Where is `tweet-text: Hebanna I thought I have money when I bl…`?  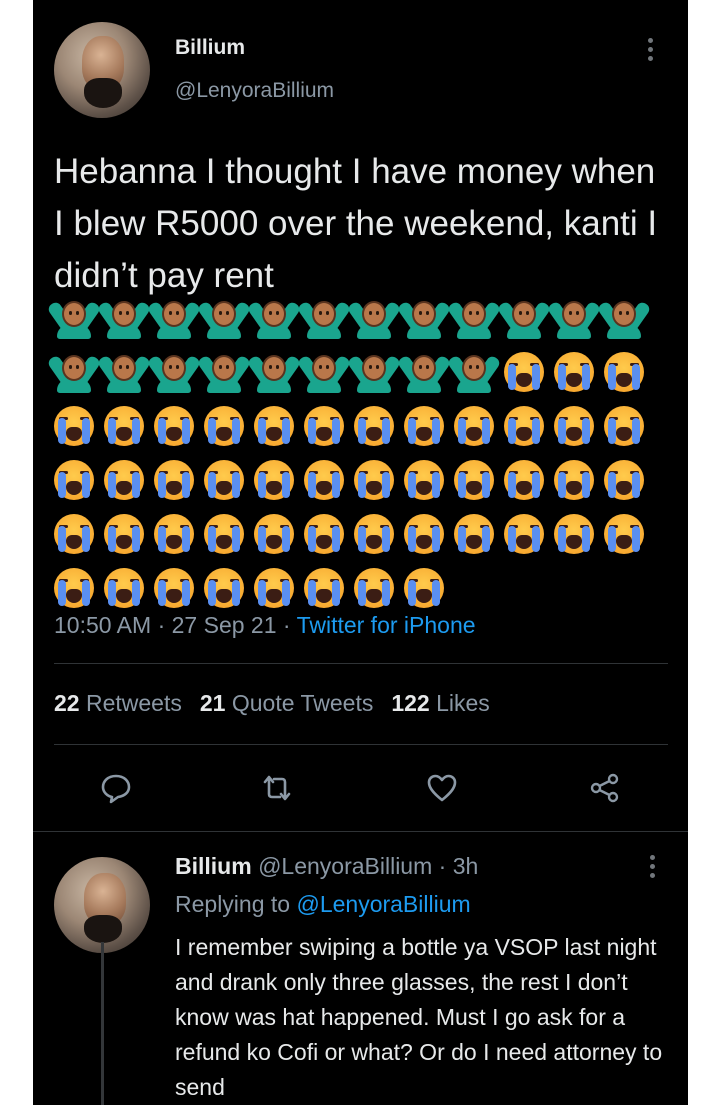 tweet-text: Hebanna I thought I have money when I bl… is located at coordinates (356, 223).